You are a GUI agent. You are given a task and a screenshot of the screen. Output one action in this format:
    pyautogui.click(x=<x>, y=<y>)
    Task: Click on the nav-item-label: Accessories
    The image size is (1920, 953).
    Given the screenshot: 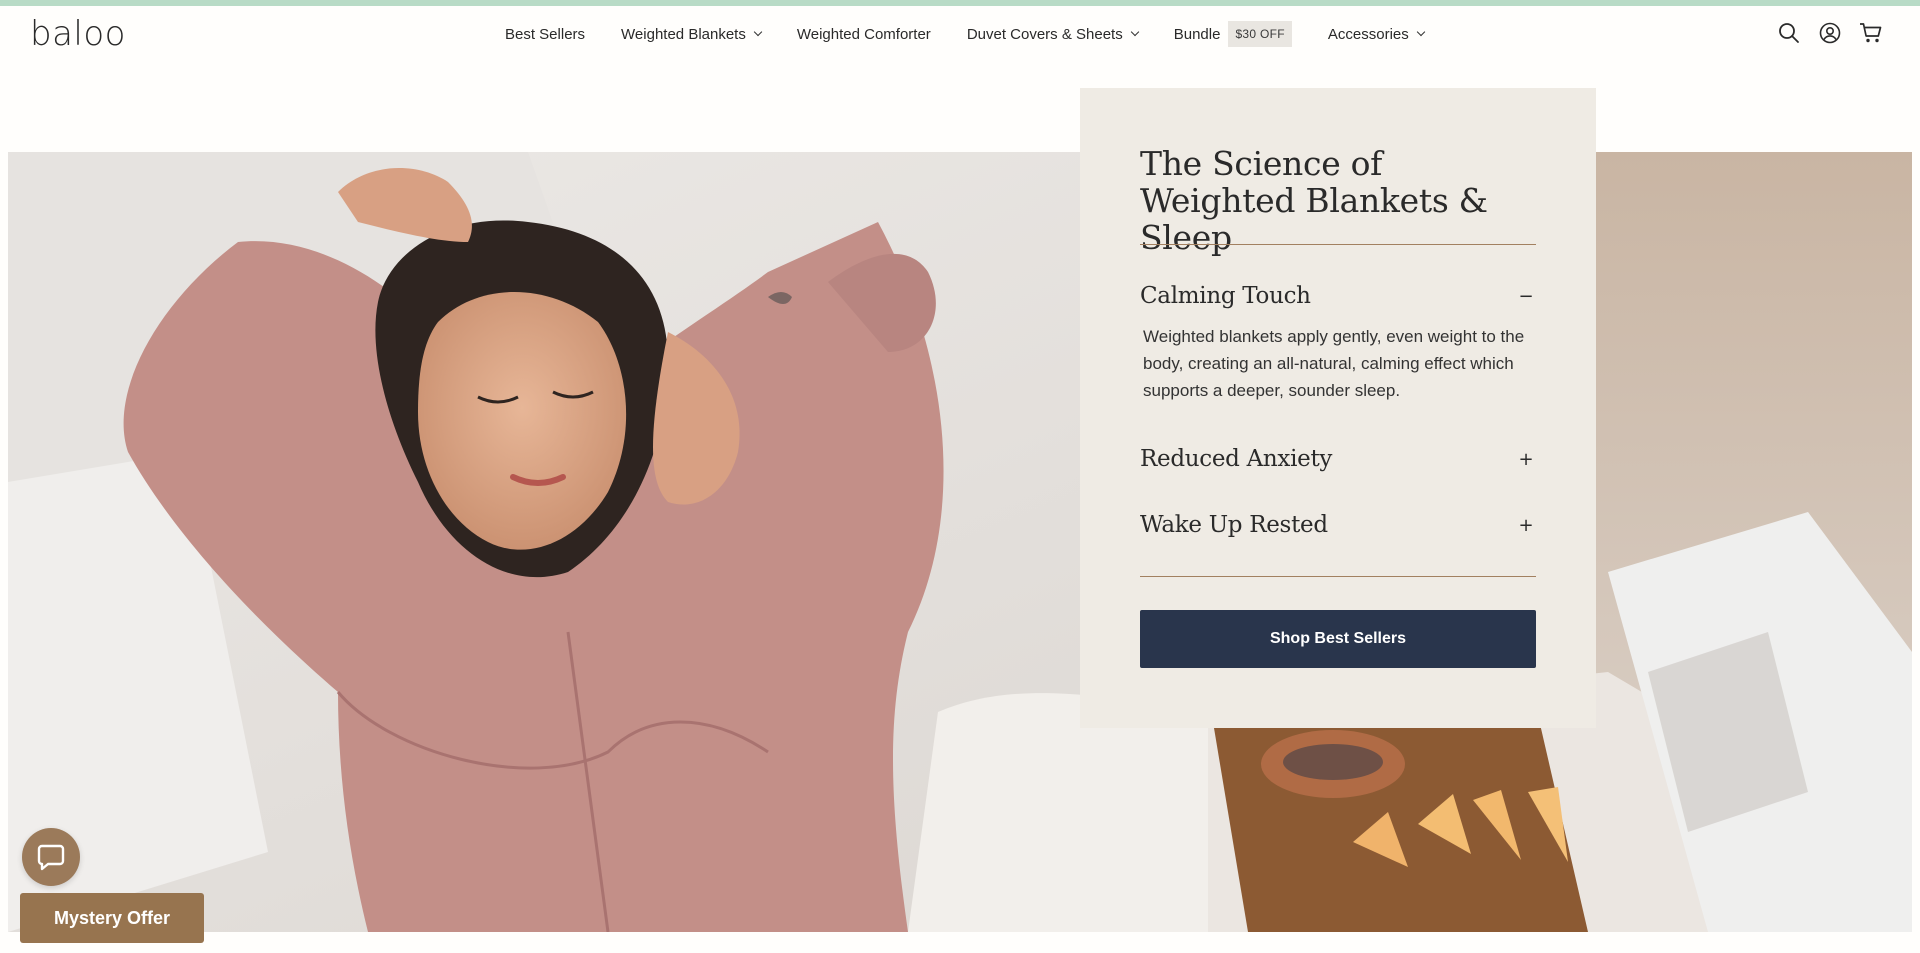 What is the action you would take?
    pyautogui.click(x=1368, y=34)
    